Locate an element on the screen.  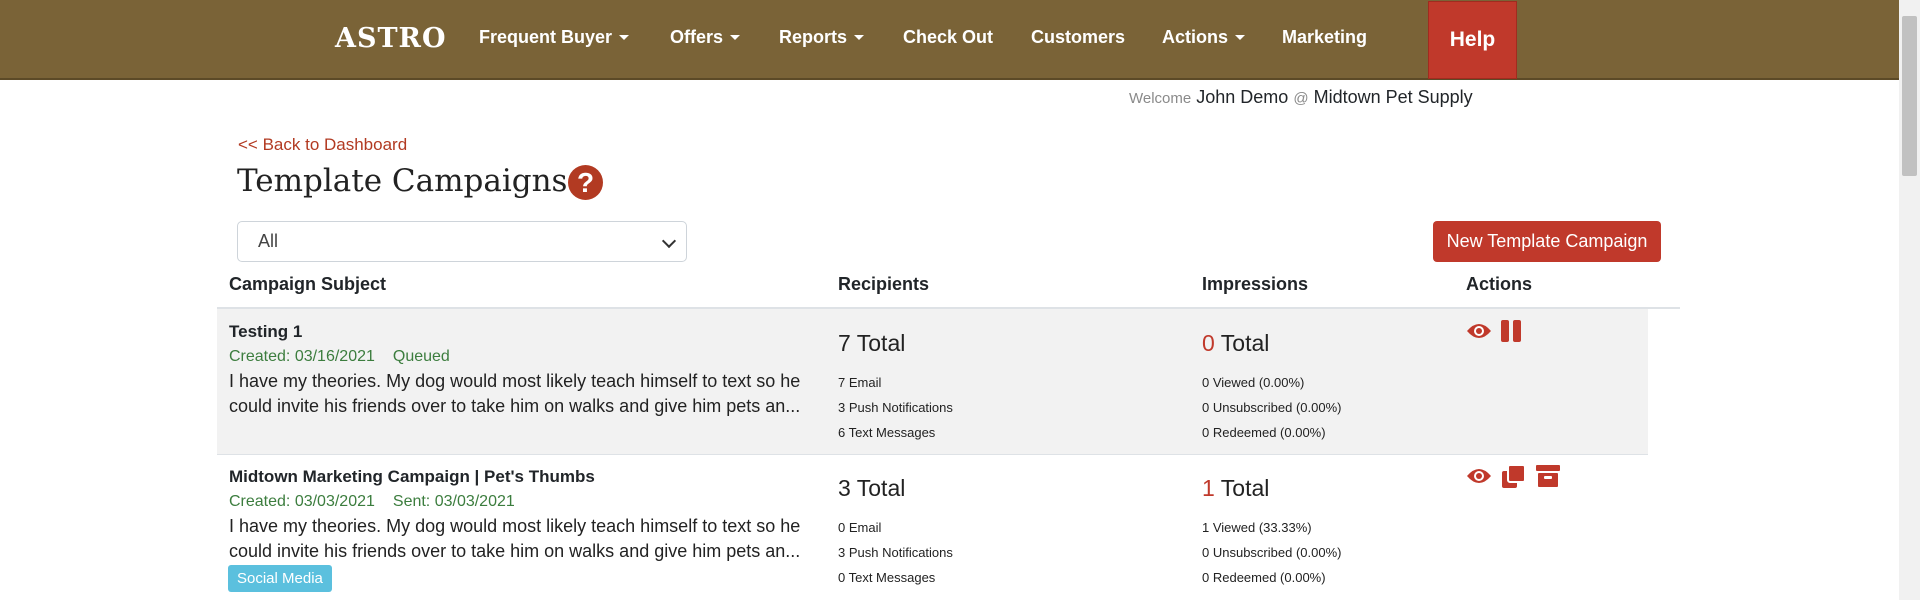
nav-item-check-out: Check Out is located at coordinates (948, 37).